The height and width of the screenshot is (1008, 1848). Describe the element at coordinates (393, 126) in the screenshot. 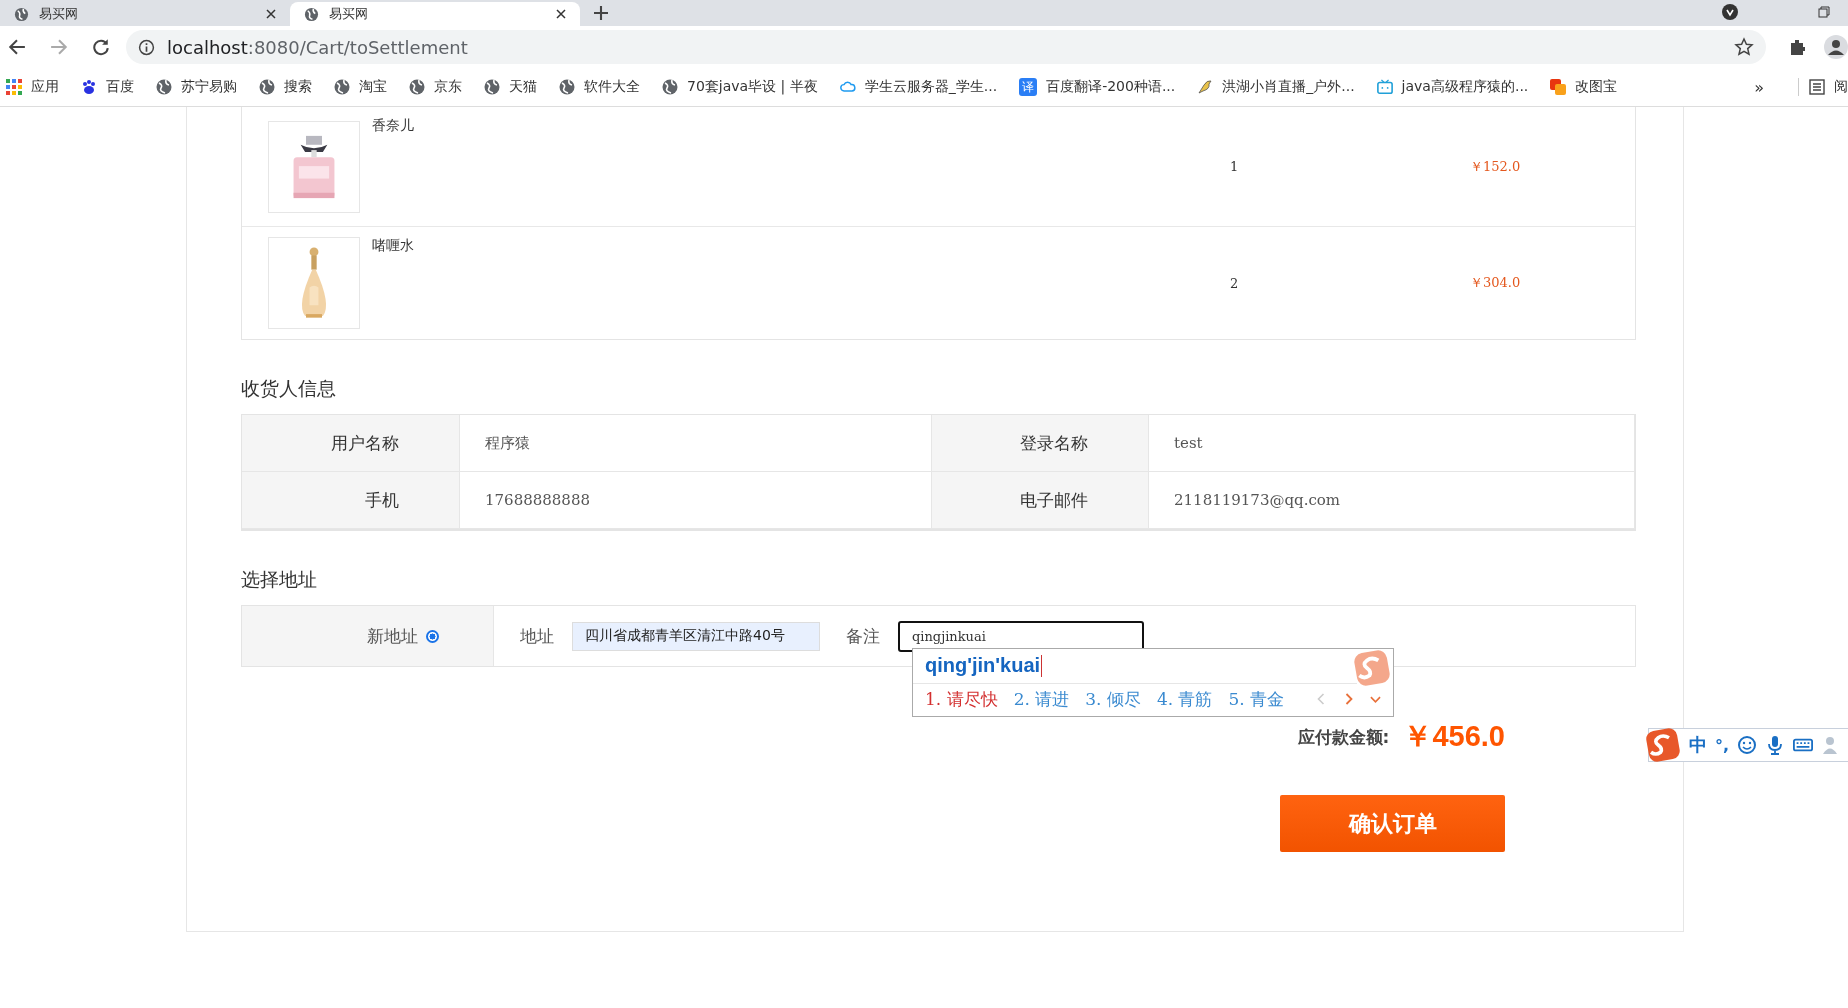

I see `product-name: 香奈儿` at that location.